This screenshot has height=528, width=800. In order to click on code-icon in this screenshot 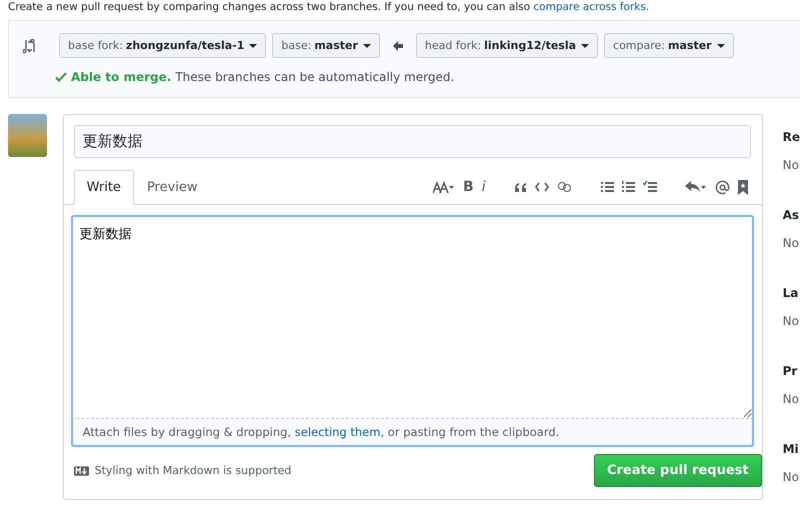, I will do `click(541, 187)`.